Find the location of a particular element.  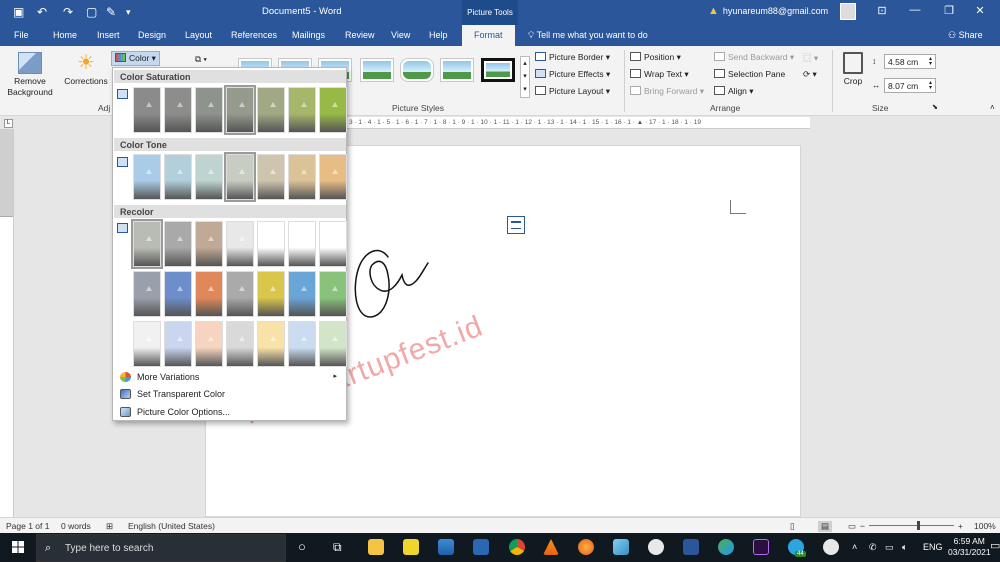

cortana-icon: ○ is located at coordinates (302, 546).